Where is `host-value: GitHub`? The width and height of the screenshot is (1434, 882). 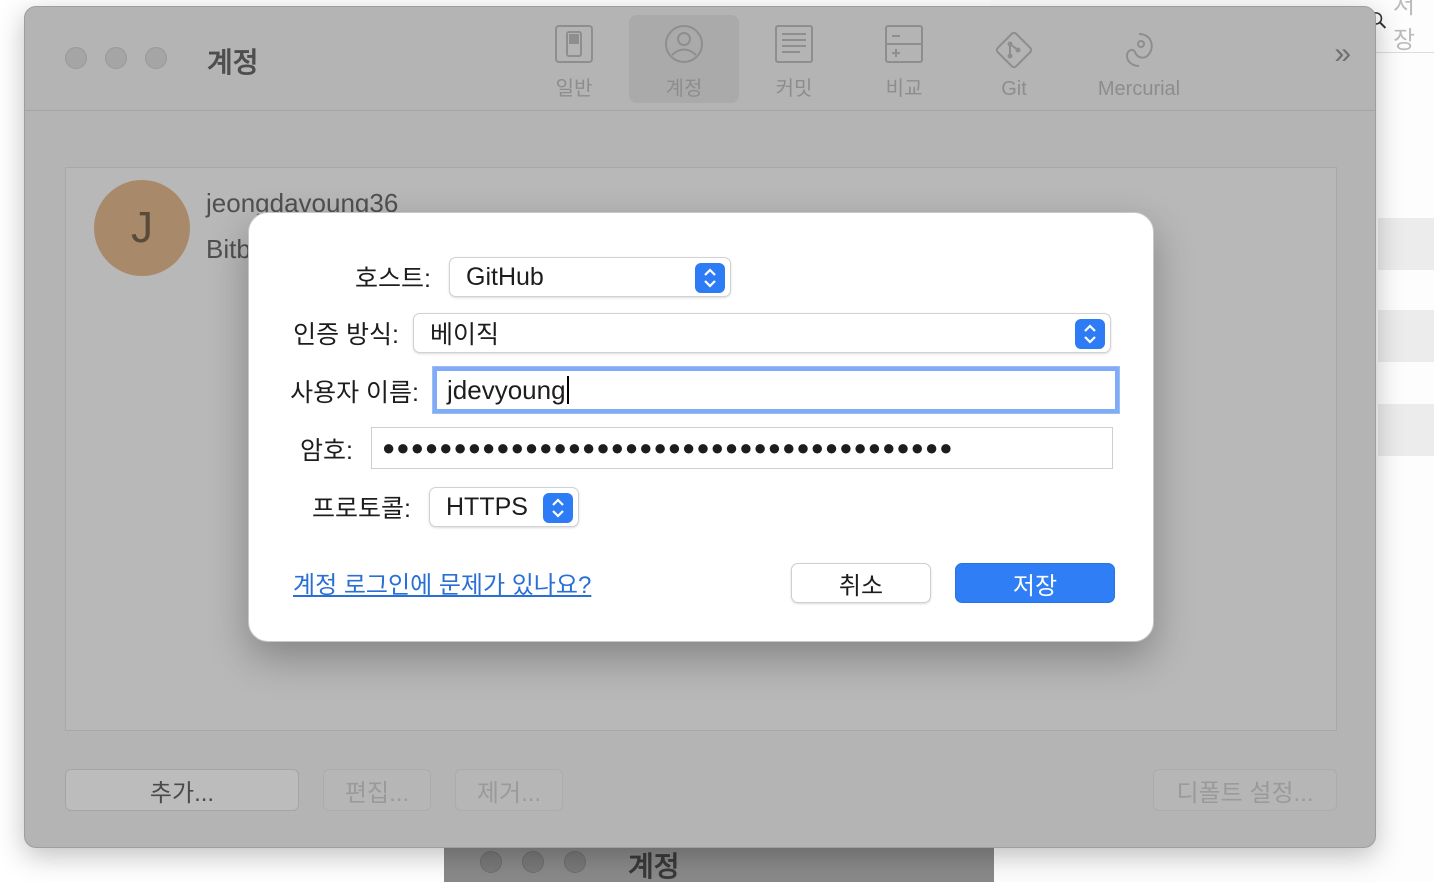
host-value: GitHub is located at coordinates (505, 276).